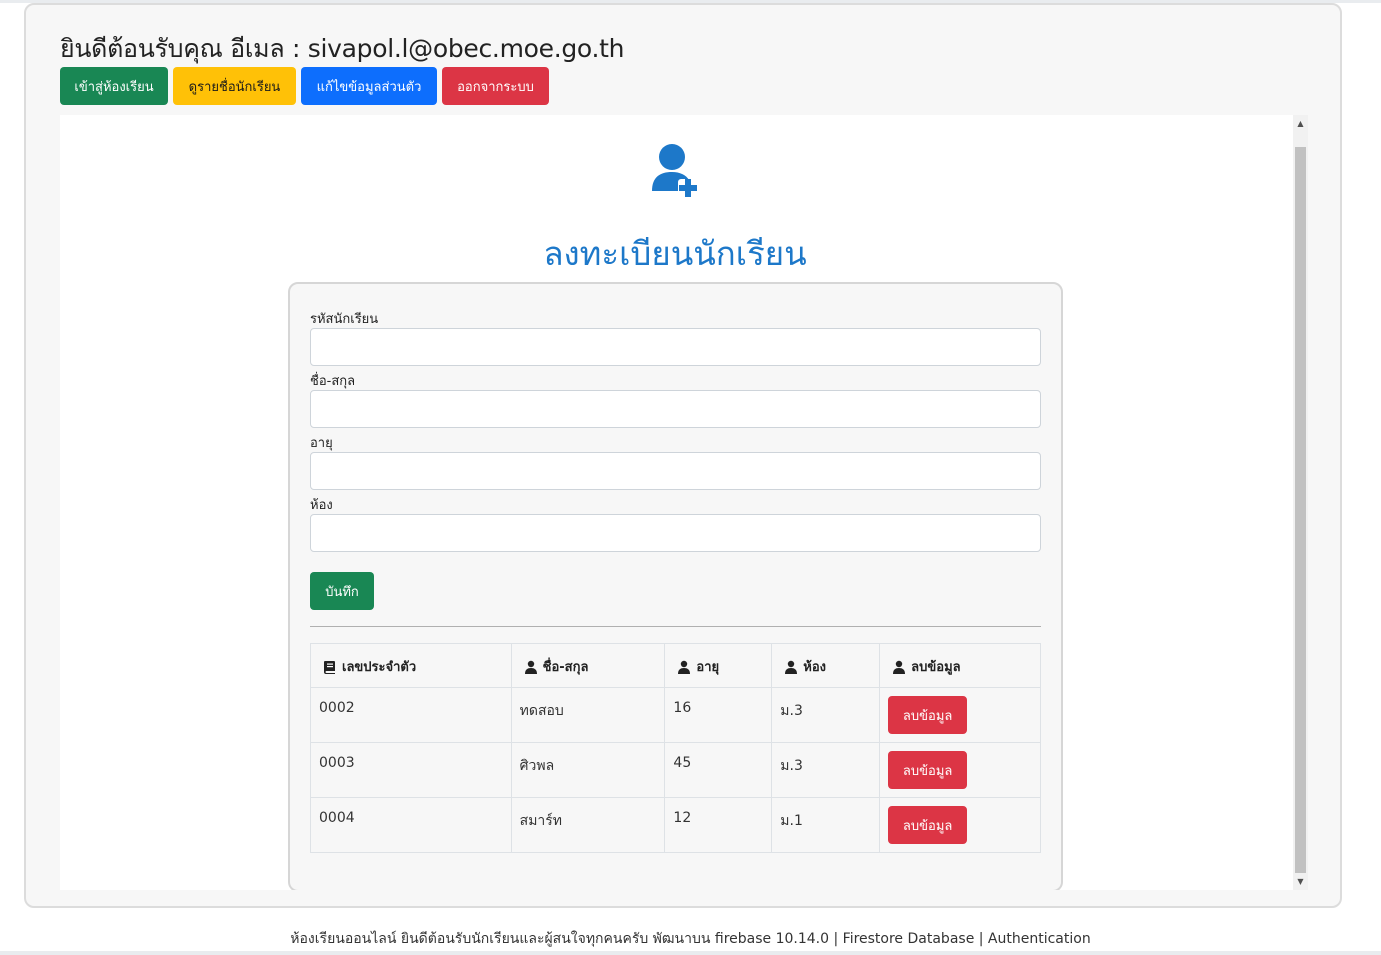  I want to click on column-header-label: ชื่อ-สกุล, so click(565, 667).